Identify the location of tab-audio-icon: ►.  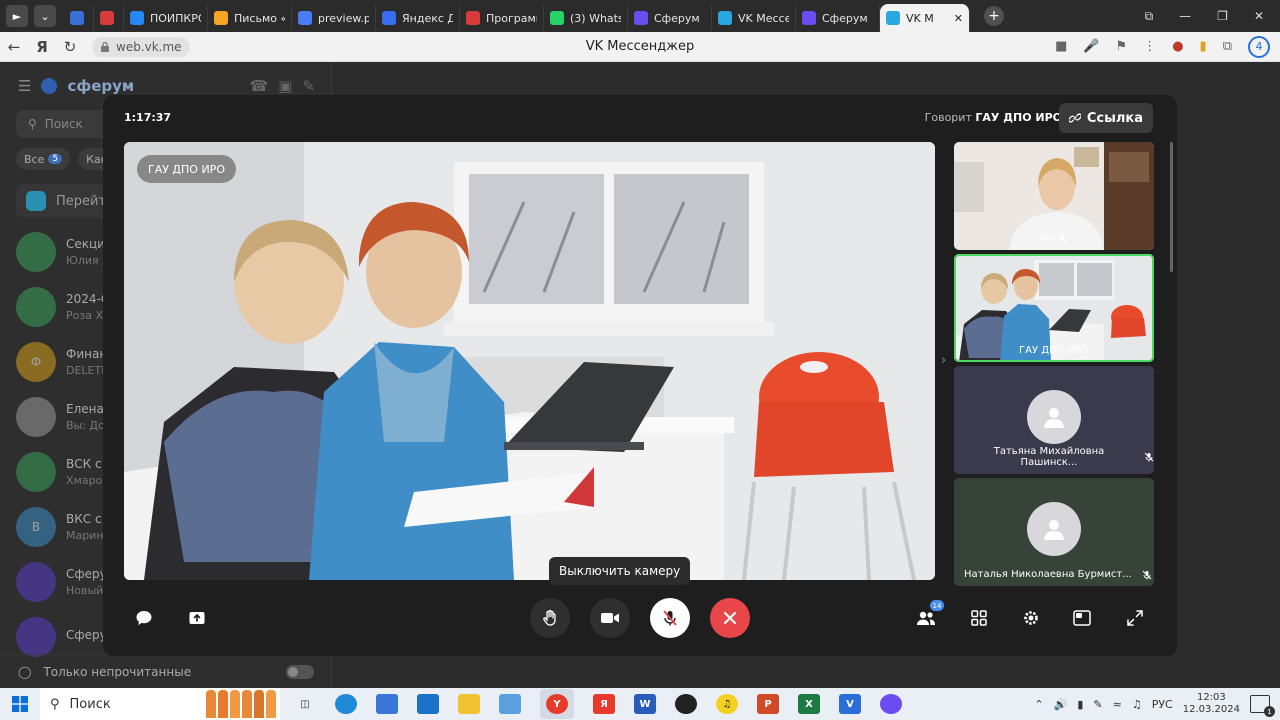
(17, 16).